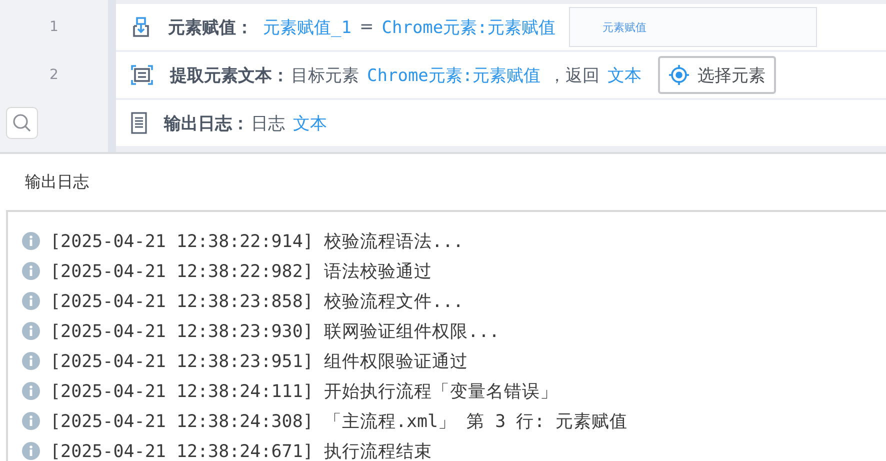 This screenshot has height=461, width=886. Describe the element at coordinates (229, 75) in the screenshot. I see `step-title: 提取元素文本：` at that location.